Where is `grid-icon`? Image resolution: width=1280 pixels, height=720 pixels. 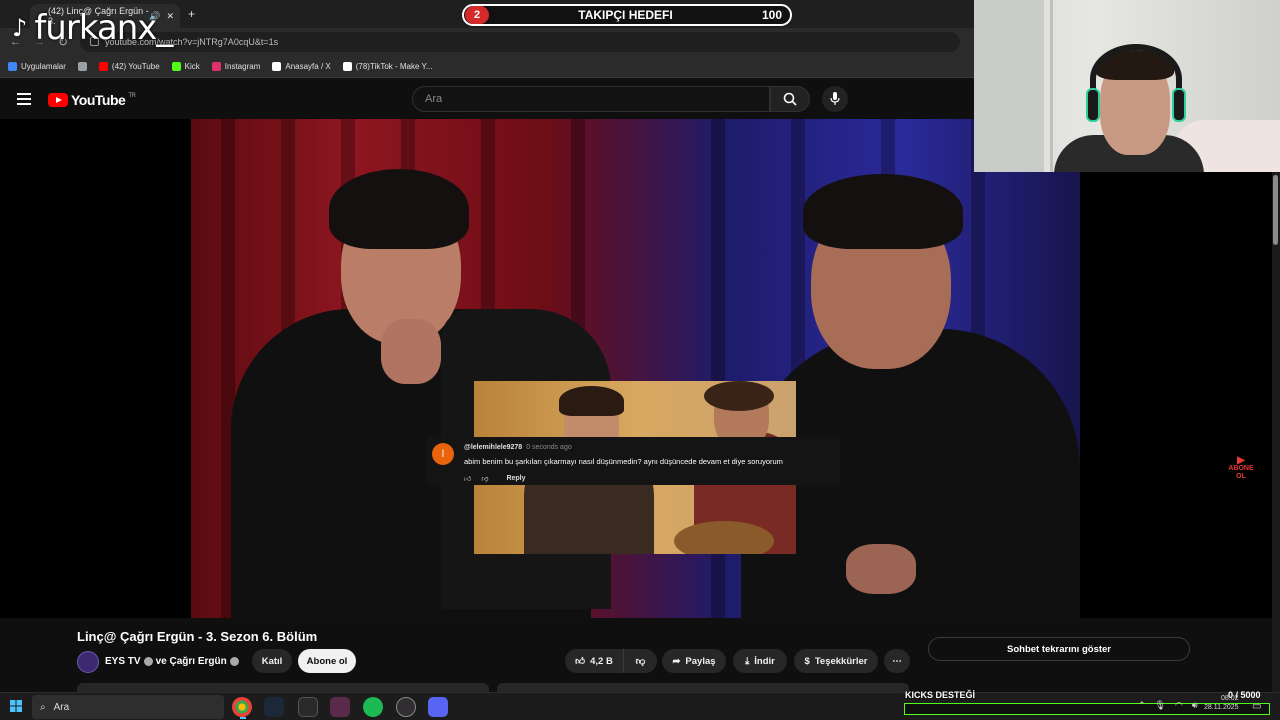 grid-icon is located at coordinates (82, 66).